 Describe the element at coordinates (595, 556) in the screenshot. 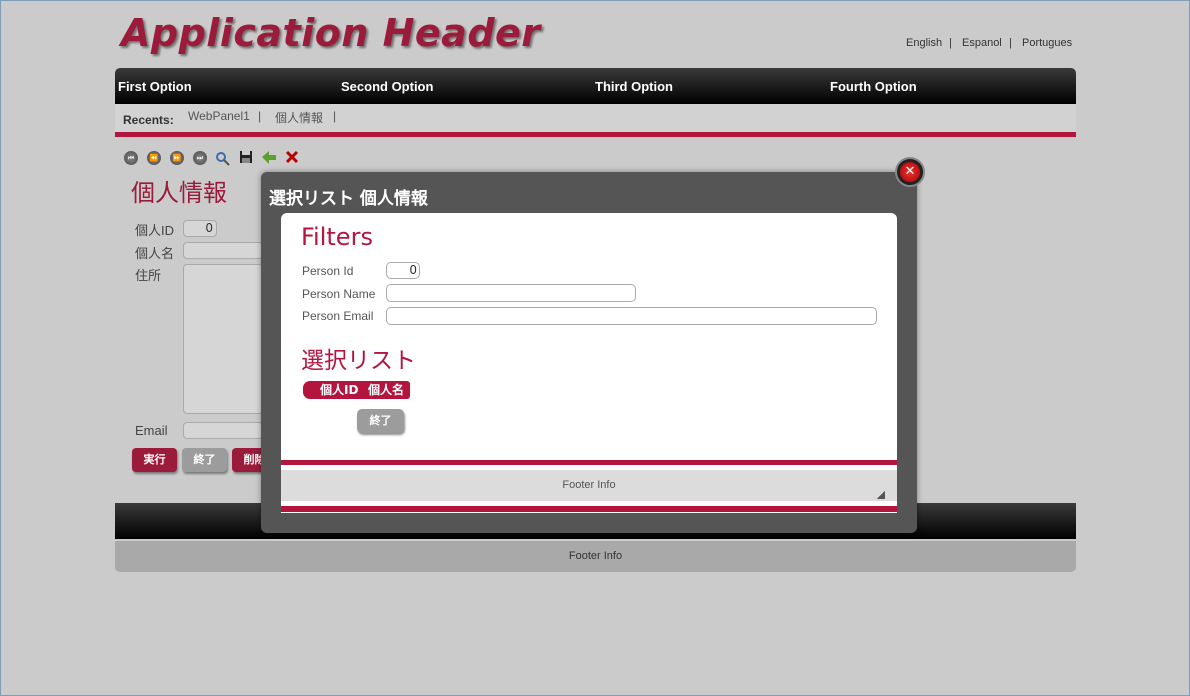

I see `page-footer: Footer Info` at that location.